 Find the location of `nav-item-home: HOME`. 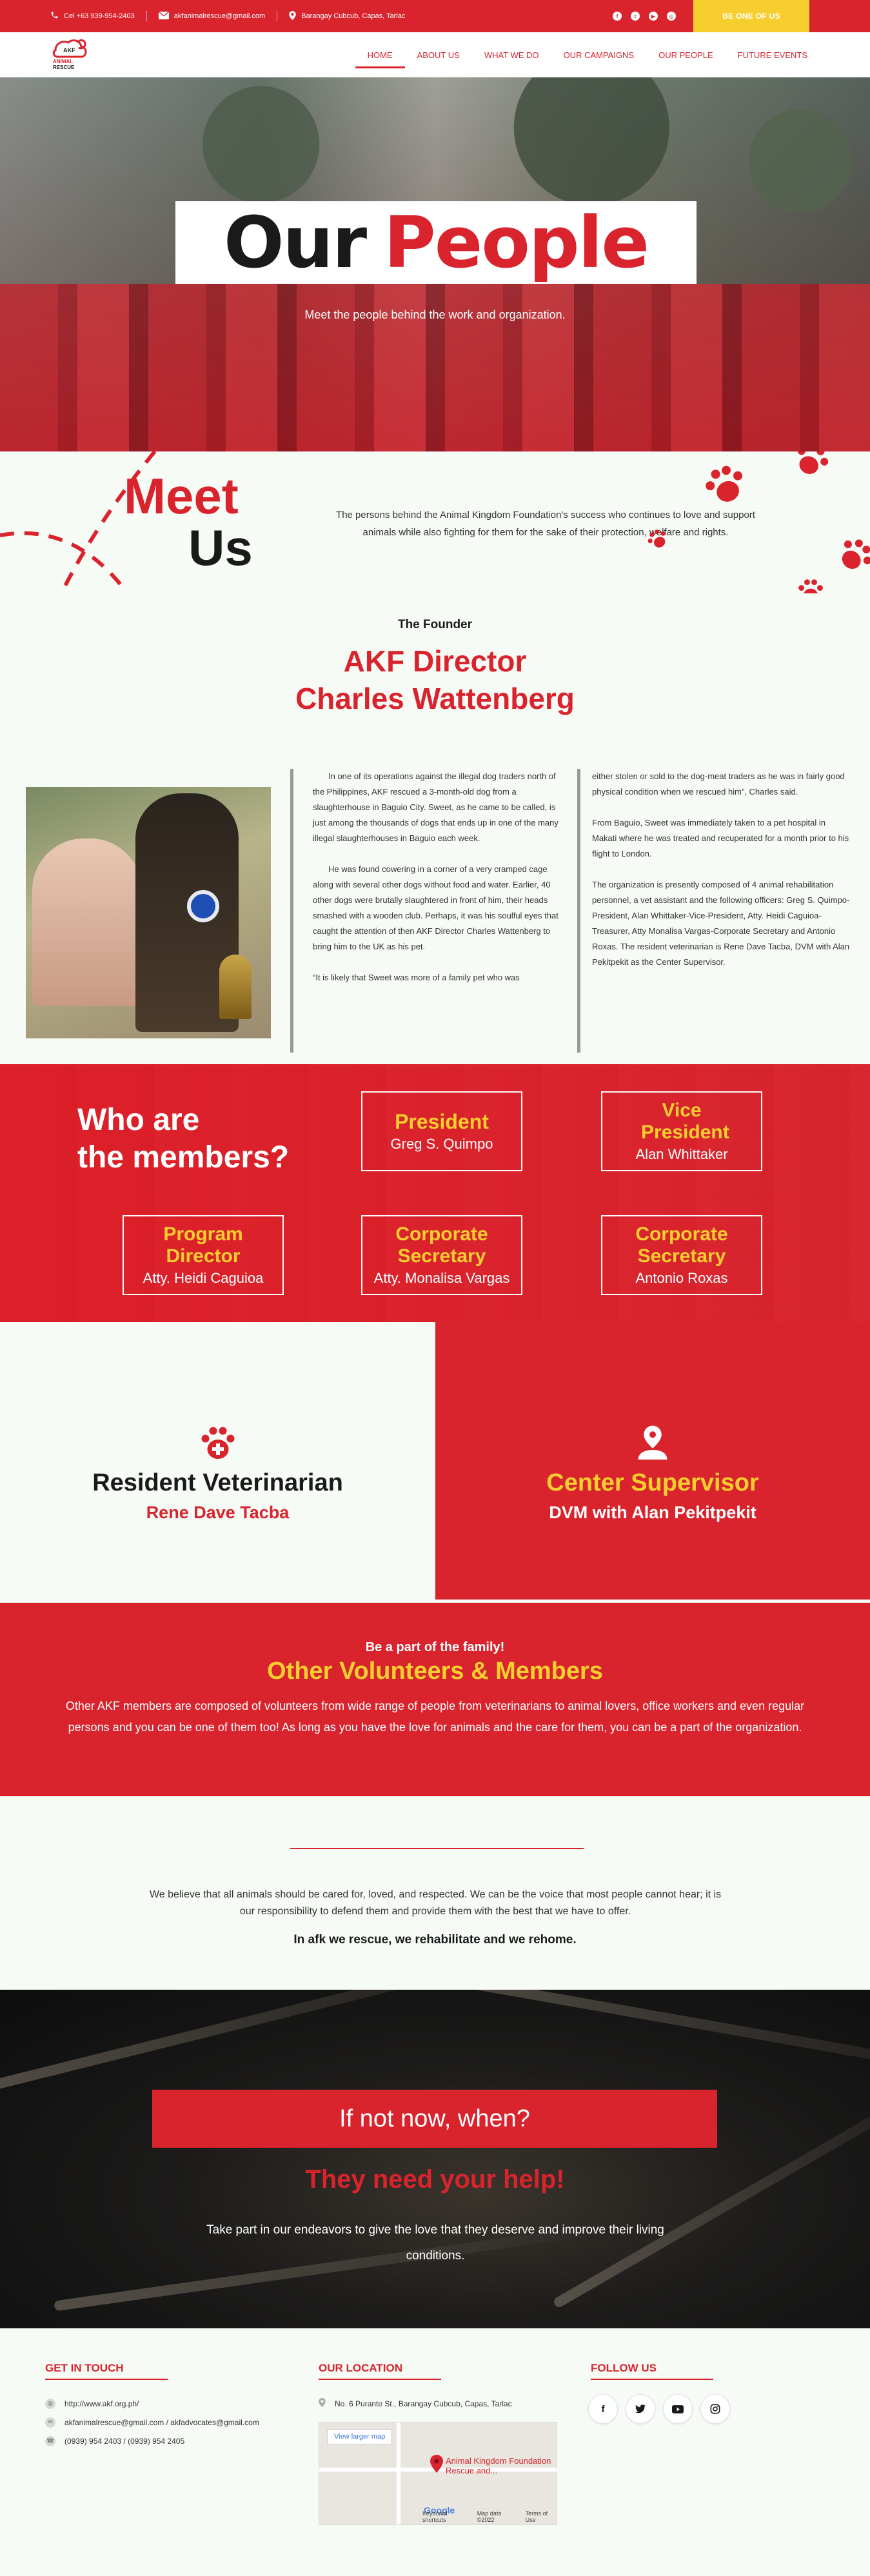

nav-item-home: HOME is located at coordinates (380, 54).